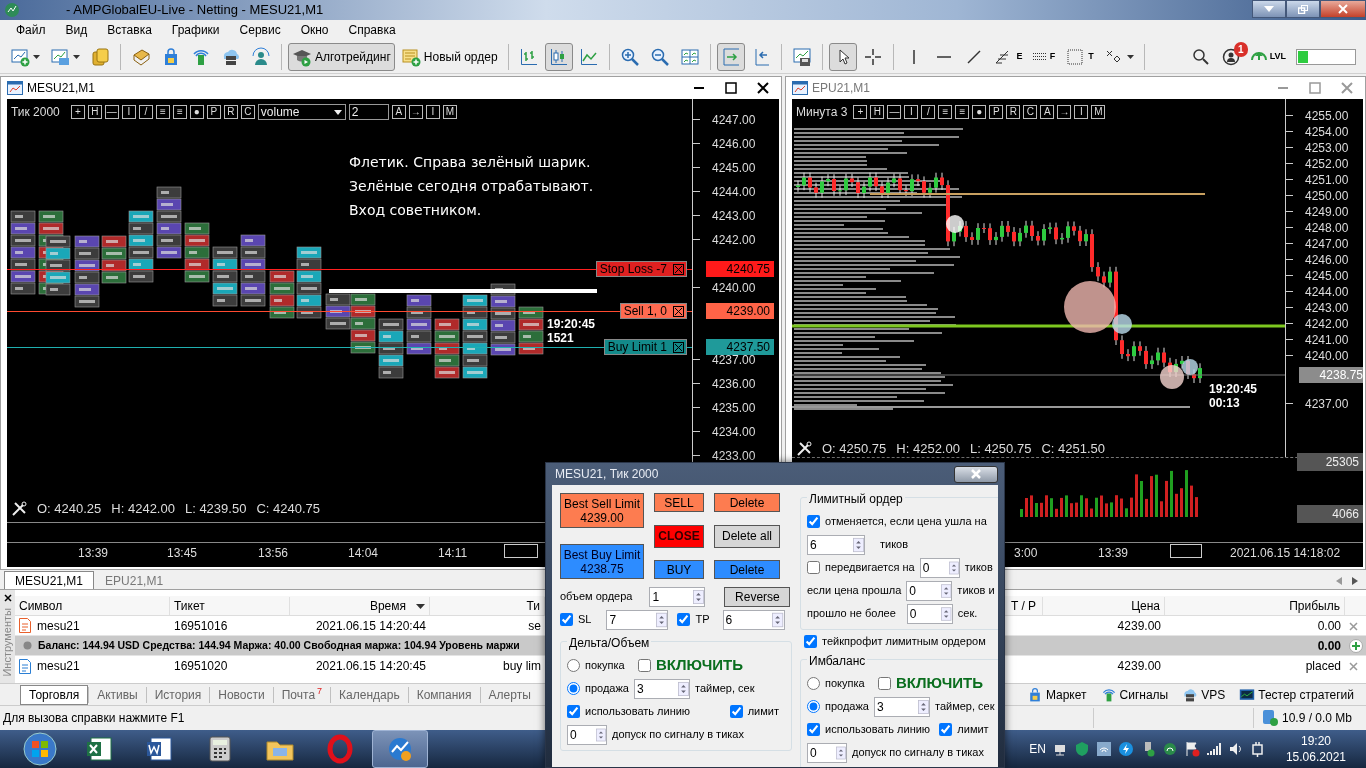  I want to click on menu-item: Файл, so click(31, 30).